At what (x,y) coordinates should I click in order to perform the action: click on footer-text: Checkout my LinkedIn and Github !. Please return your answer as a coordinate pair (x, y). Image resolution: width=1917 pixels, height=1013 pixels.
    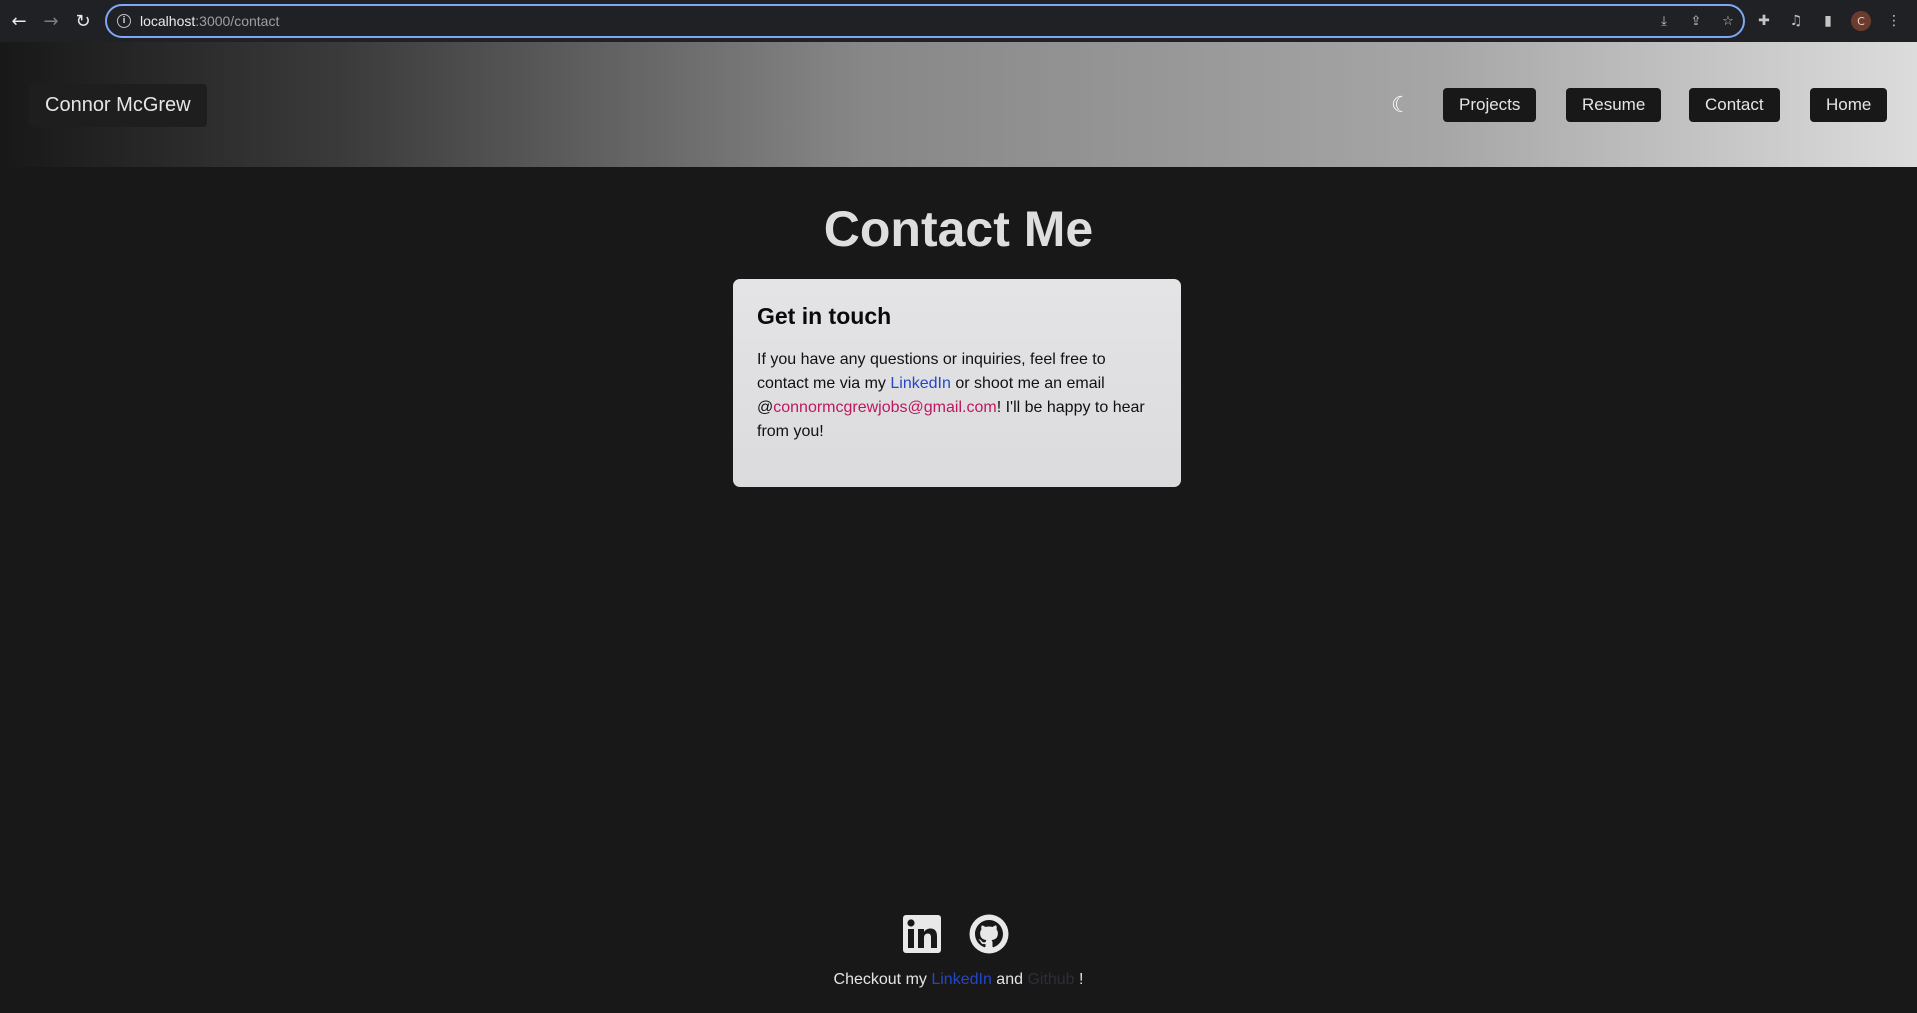
    Looking at the image, I should click on (958, 980).